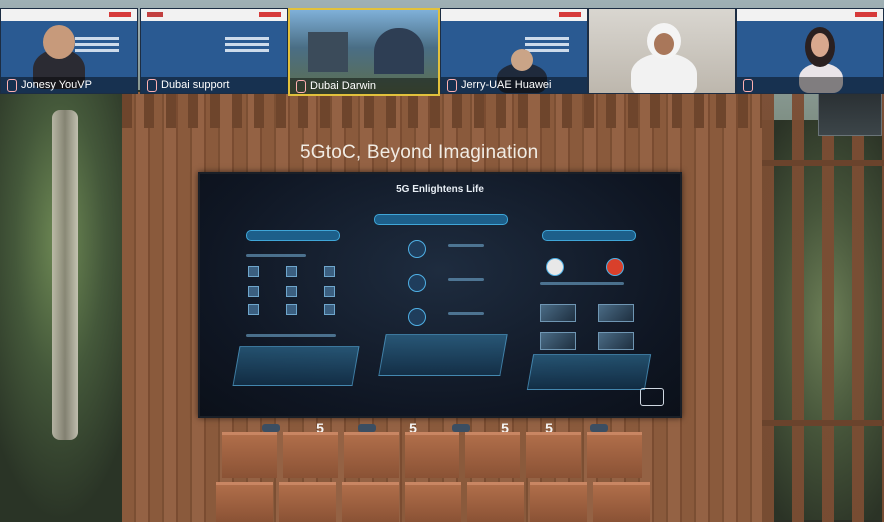 Image resolution: width=884 pixels, height=522 pixels. Describe the element at coordinates (823, 307) in the screenshot. I see `right-wooden-slats` at that location.